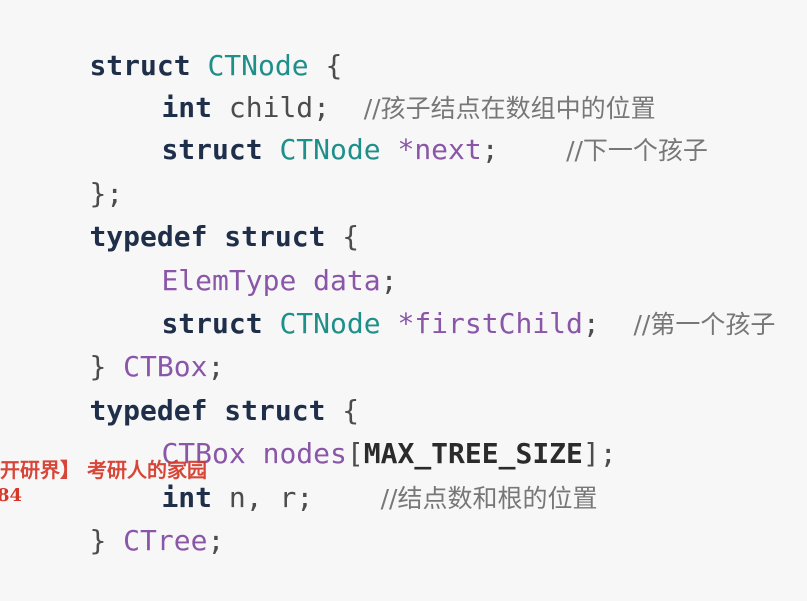  What do you see at coordinates (319, 432) in the screenshot?
I see `code-line-10: CTBox nodes[MAX_TREE_SIZE];` at bounding box center [319, 432].